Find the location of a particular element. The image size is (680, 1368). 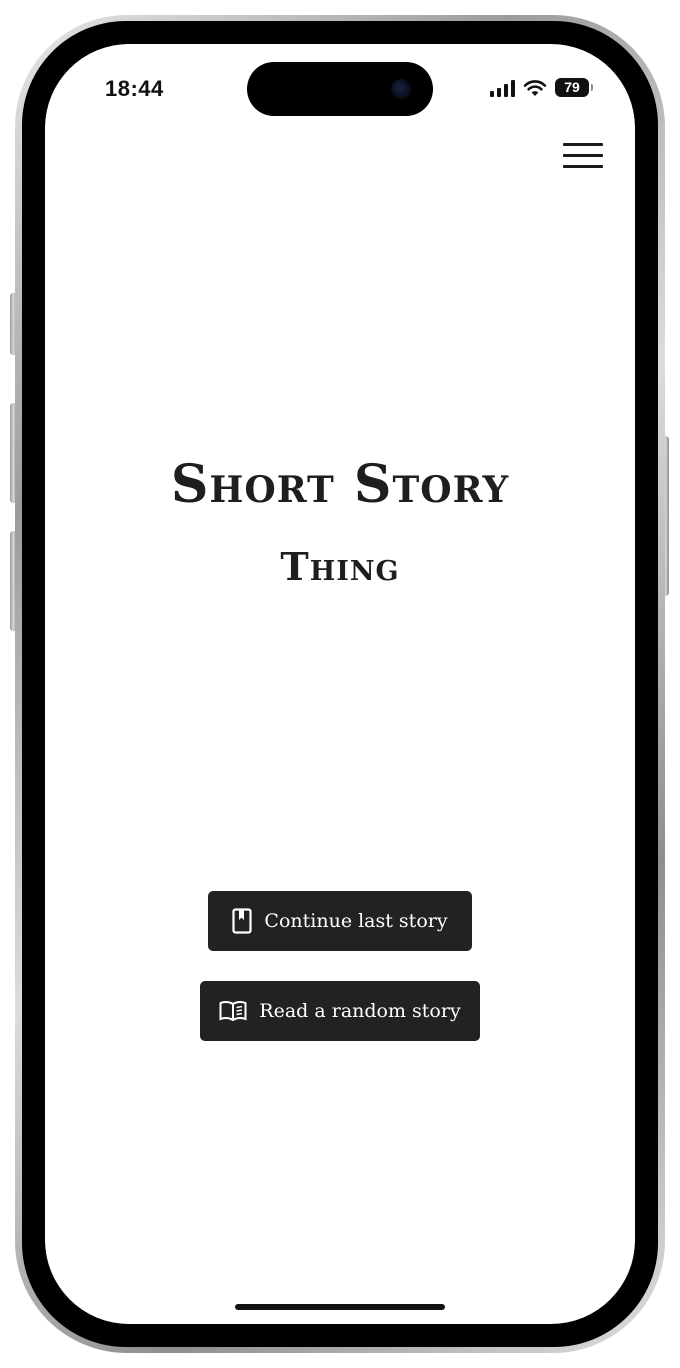

status-indicators: 79 is located at coordinates (541, 87).